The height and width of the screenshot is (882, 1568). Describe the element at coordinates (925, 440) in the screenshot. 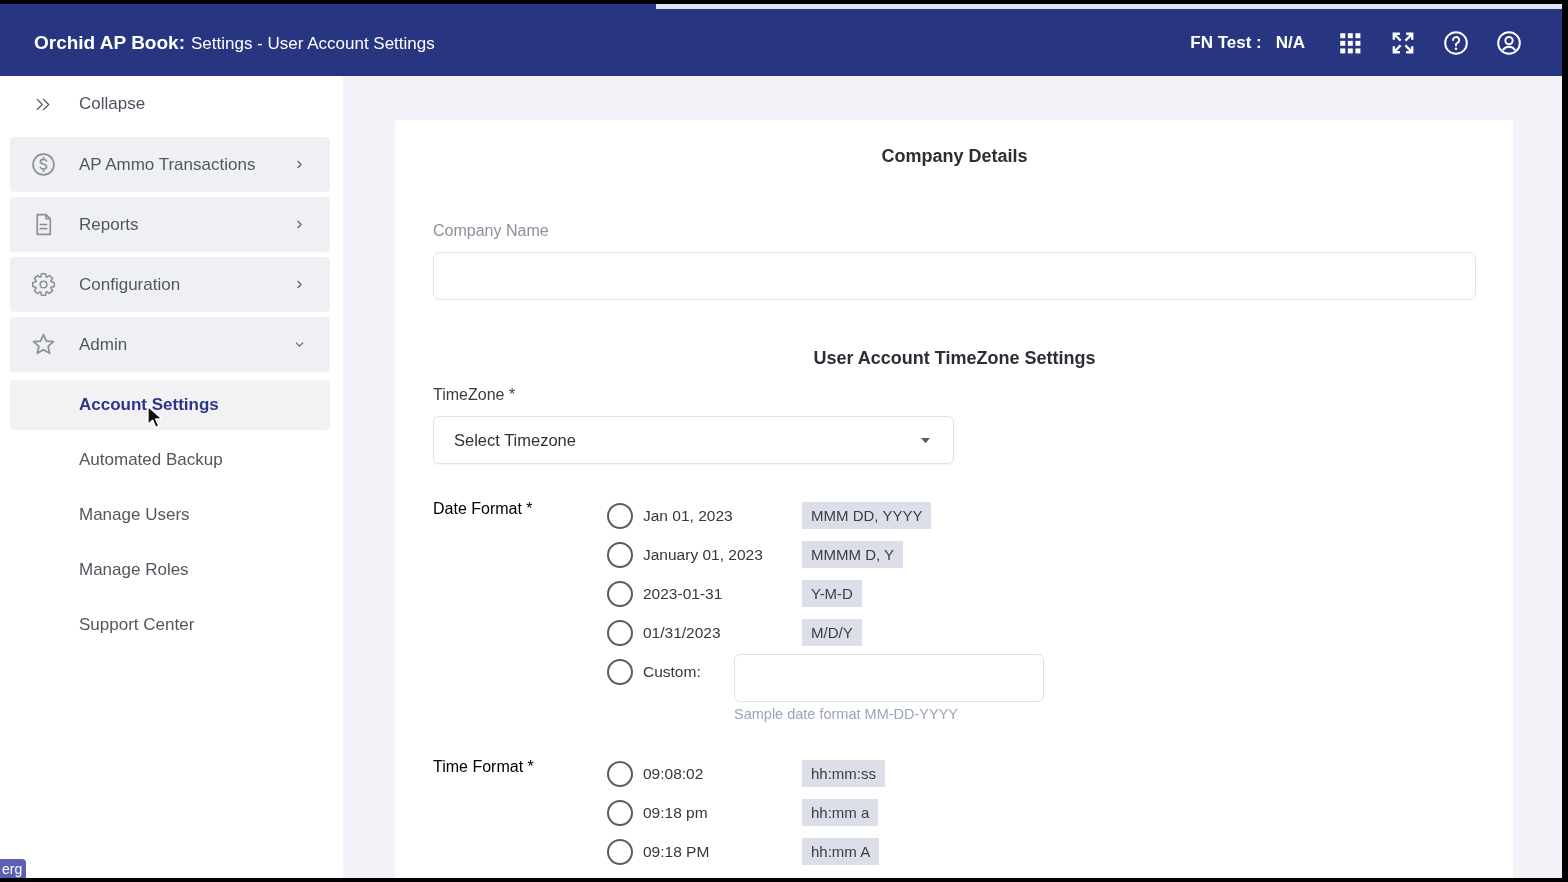

I see `caret-down-icon` at that location.